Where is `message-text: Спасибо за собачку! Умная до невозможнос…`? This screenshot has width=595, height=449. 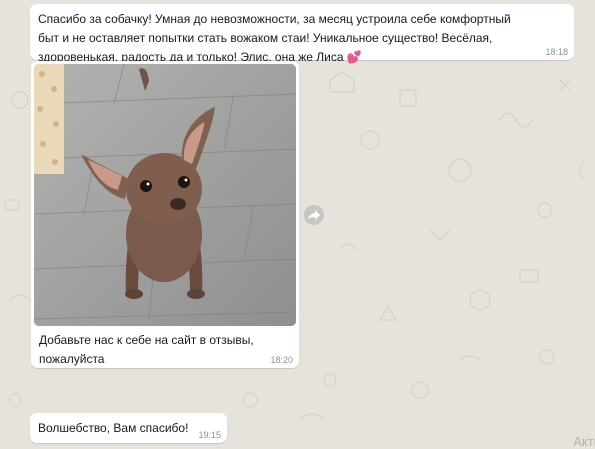 message-text: Спасибо за собачку! Умная до невозможнос… is located at coordinates (274, 38).